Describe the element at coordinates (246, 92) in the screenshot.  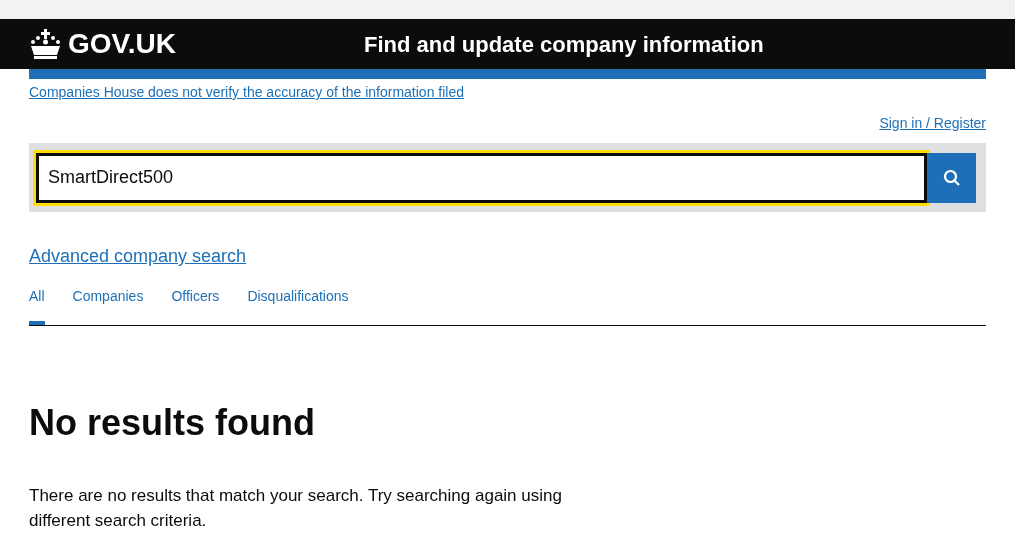
I see `disclaimer-link: Companies House does not verify the accuracy of the information filed` at that location.